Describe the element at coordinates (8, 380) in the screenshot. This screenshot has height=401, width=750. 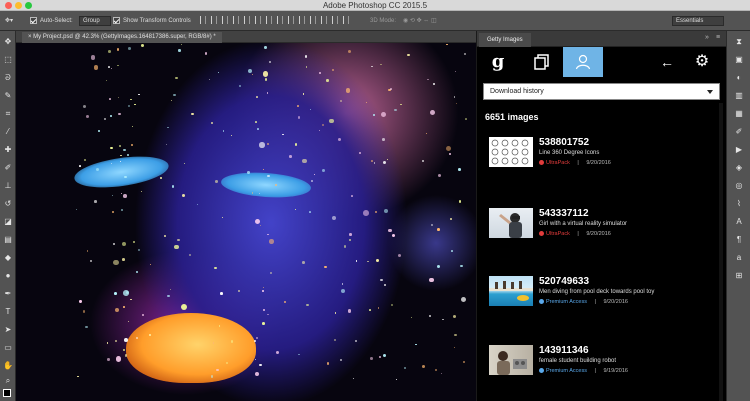
I see `zoom-icon: ⌕` at that location.